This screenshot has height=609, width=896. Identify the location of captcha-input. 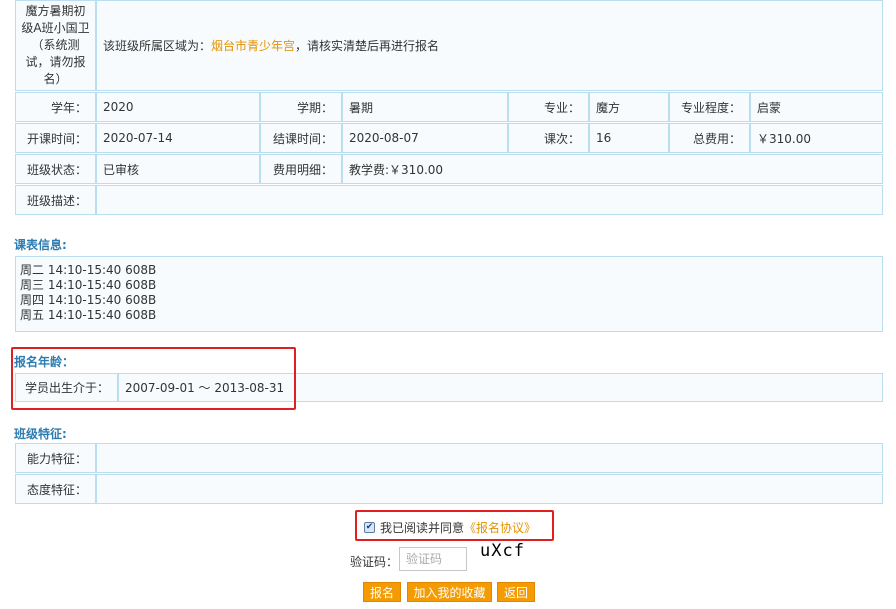
(433, 559).